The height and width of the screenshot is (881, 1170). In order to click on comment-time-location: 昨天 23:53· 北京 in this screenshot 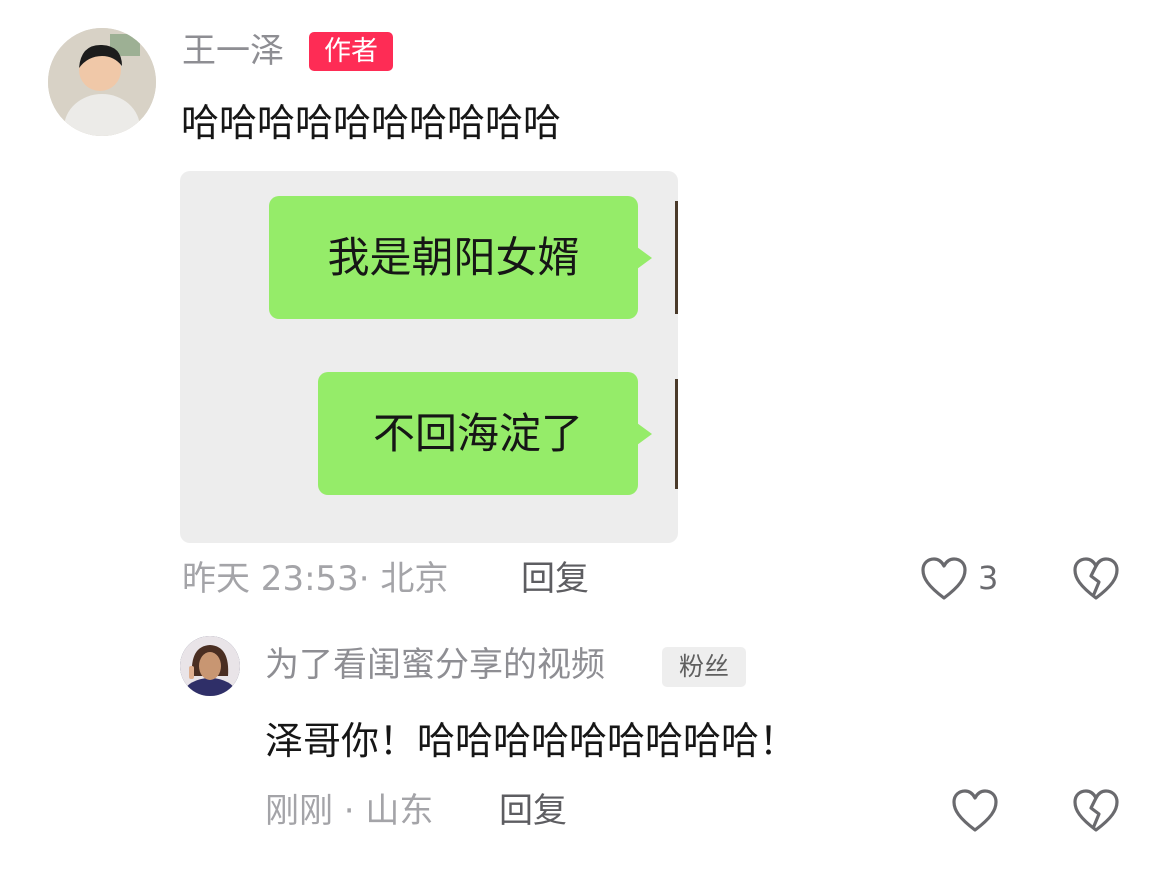, I will do `click(315, 579)`.